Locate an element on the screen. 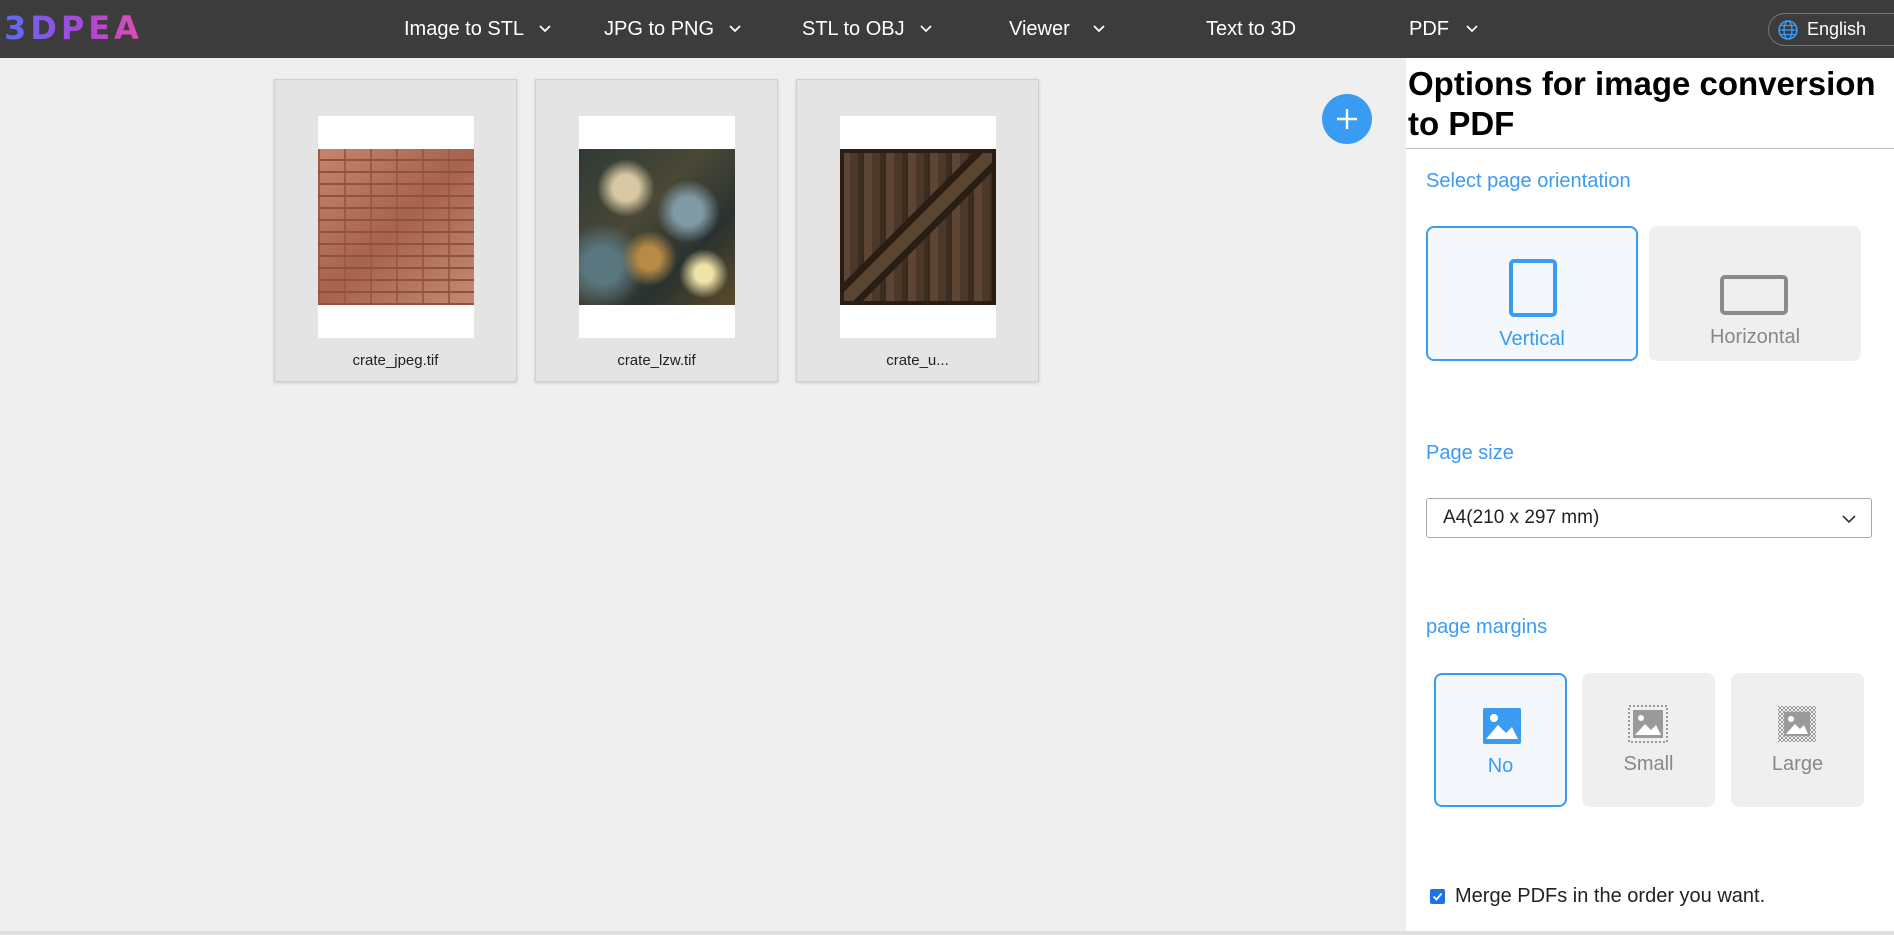 This screenshot has width=1894, height=935. checkmark-icon is located at coordinates (1437, 896).